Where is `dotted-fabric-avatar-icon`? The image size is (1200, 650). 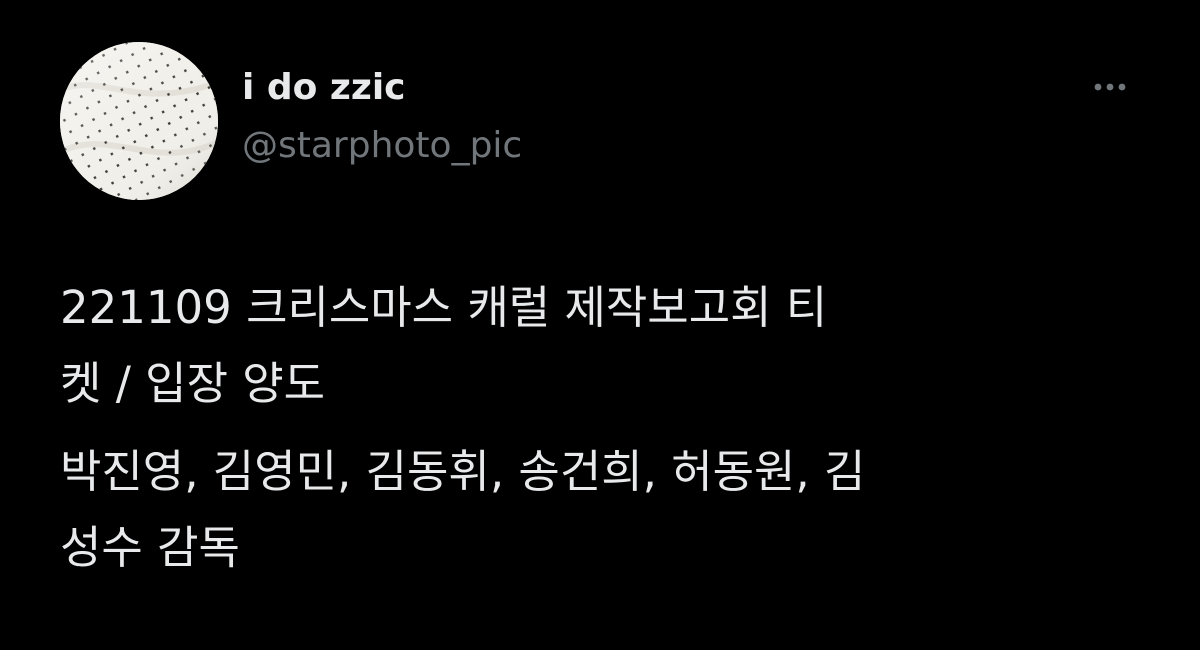
dotted-fabric-avatar-icon is located at coordinates (139, 121).